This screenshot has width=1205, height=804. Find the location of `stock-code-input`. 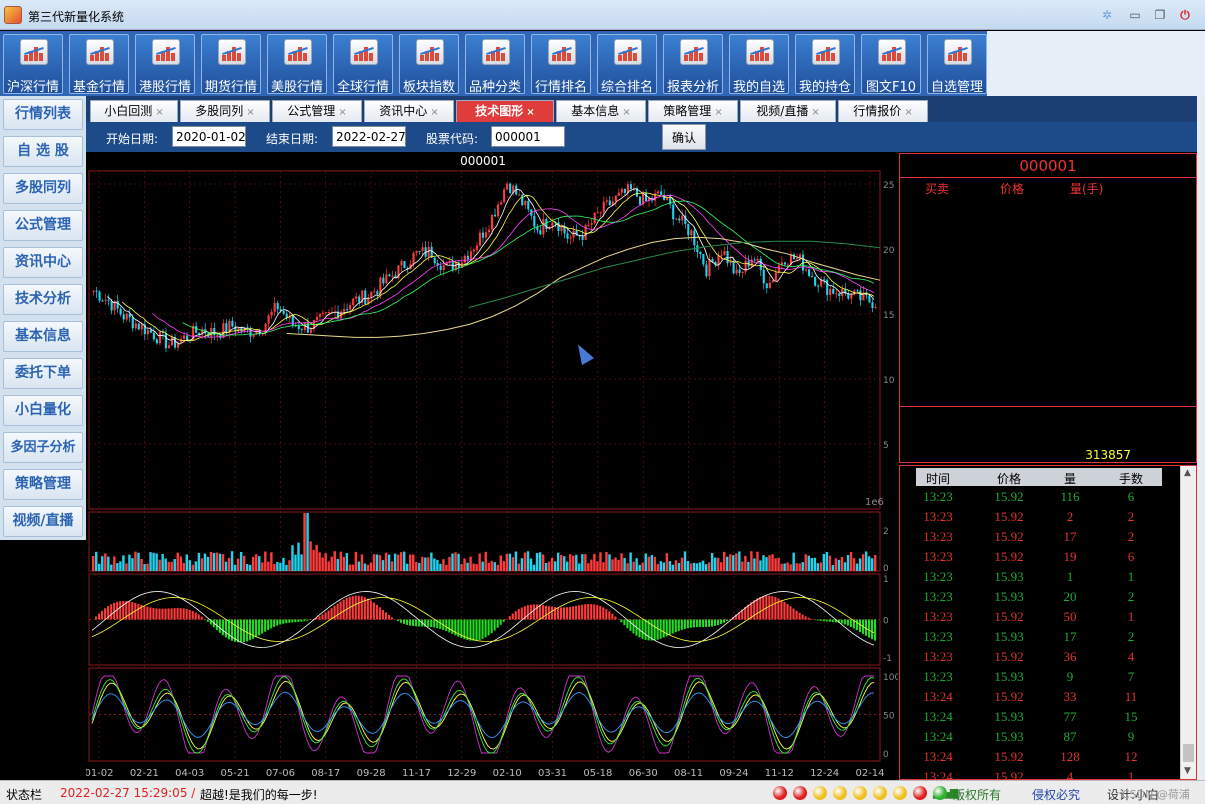

stock-code-input is located at coordinates (528, 136).